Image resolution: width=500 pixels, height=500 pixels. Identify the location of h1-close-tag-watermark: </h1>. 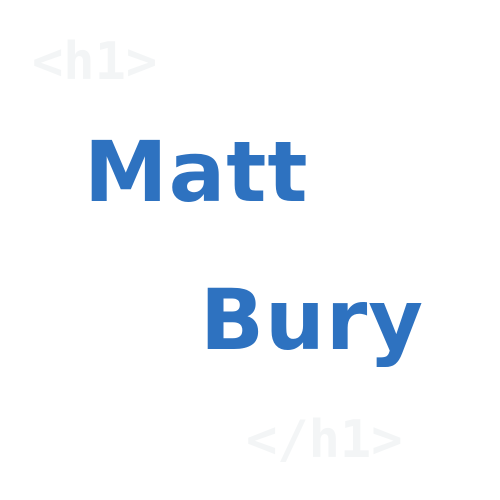
(324, 440).